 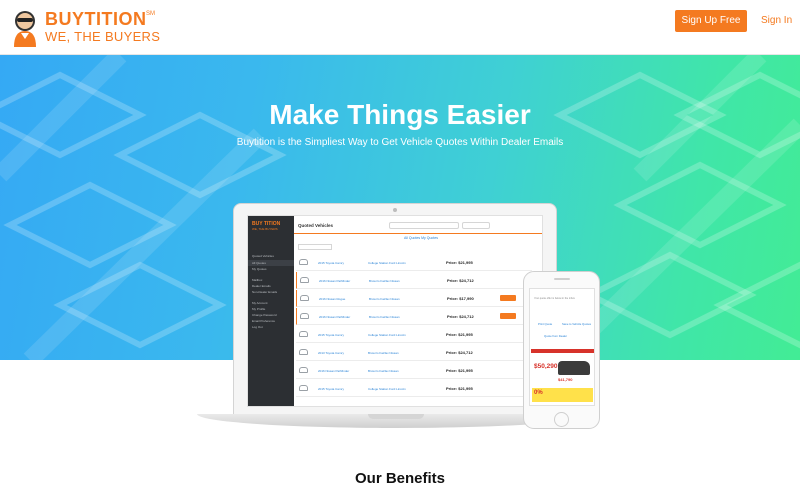 What do you see at coordinates (562, 279) in the screenshot?
I see `phone-speaker` at bounding box center [562, 279].